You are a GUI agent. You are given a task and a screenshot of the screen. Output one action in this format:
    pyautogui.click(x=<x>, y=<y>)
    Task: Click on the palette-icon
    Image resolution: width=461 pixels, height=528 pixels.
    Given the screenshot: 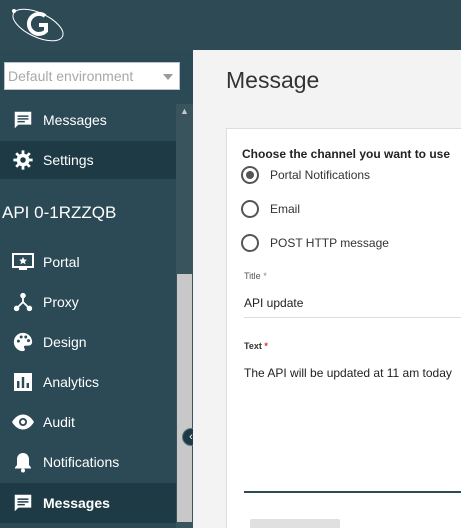 What is the action you would take?
    pyautogui.click(x=23, y=342)
    